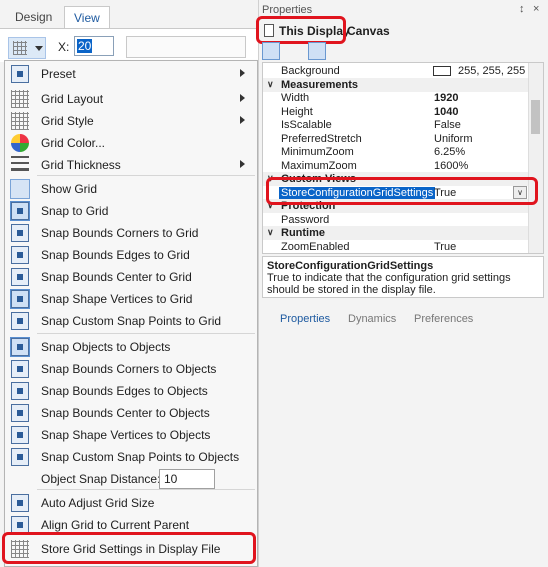  What do you see at coordinates (361, 51) in the screenshot?
I see `property-pages-icon` at bounding box center [361, 51].